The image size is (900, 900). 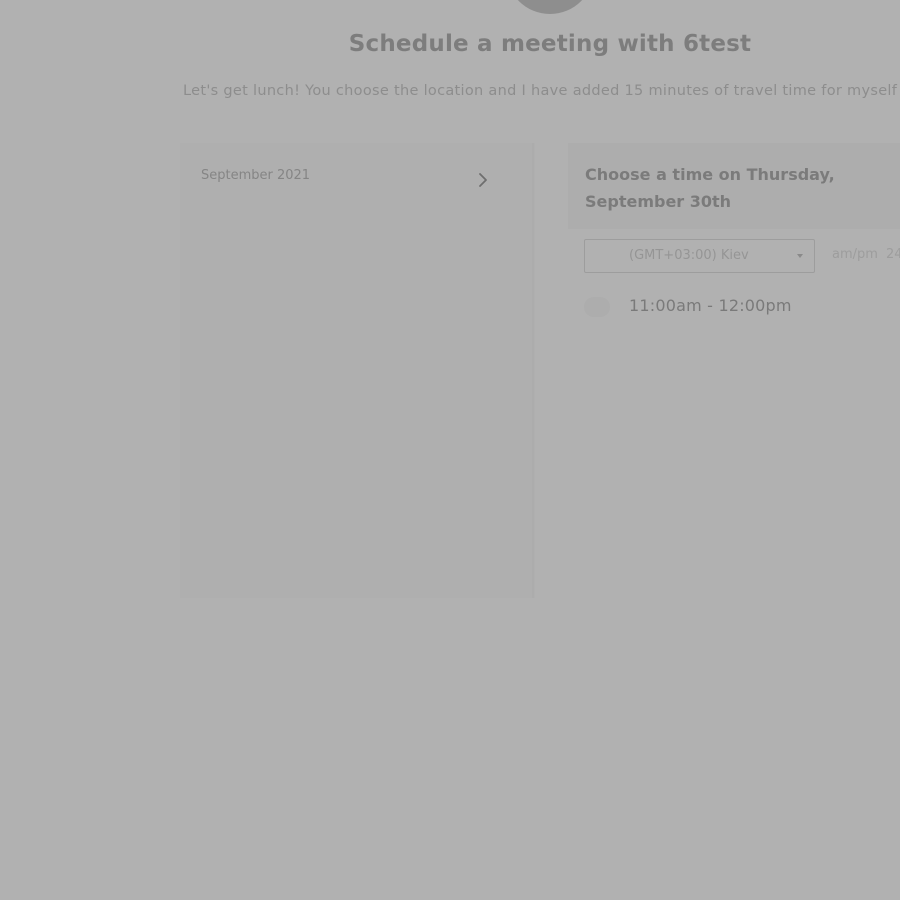 I want to click on timezone-select: (GMT+03:00) Kiev, so click(x=699, y=256).